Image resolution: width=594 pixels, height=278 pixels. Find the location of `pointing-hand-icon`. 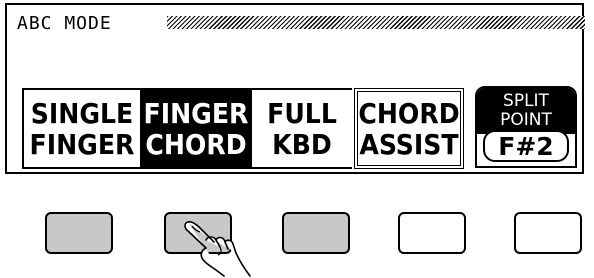

pointing-hand-icon is located at coordinates (217, 249).